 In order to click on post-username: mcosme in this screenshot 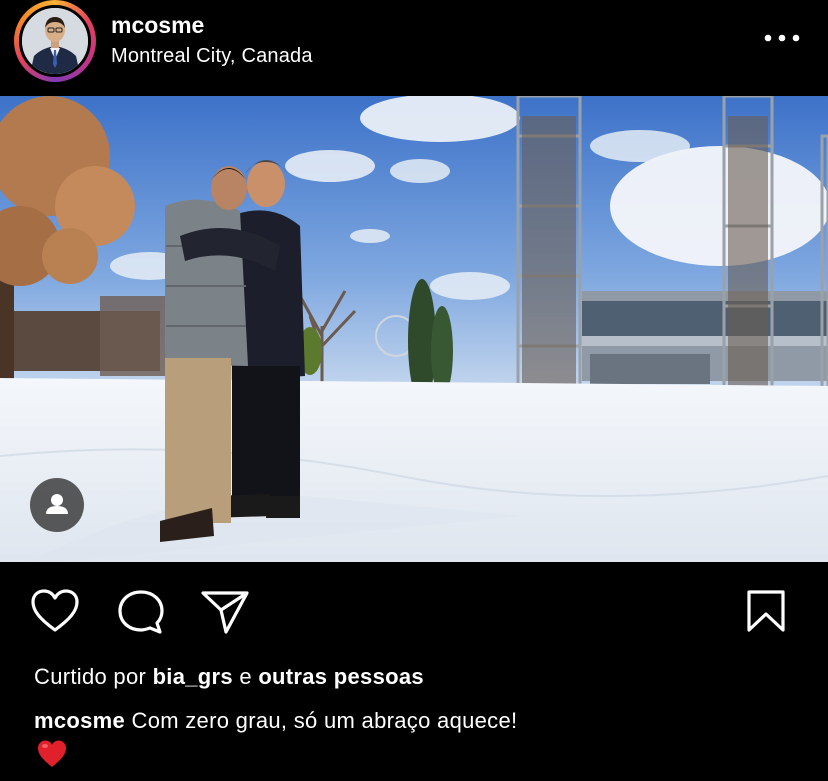, I will do `click(157, 25)`.